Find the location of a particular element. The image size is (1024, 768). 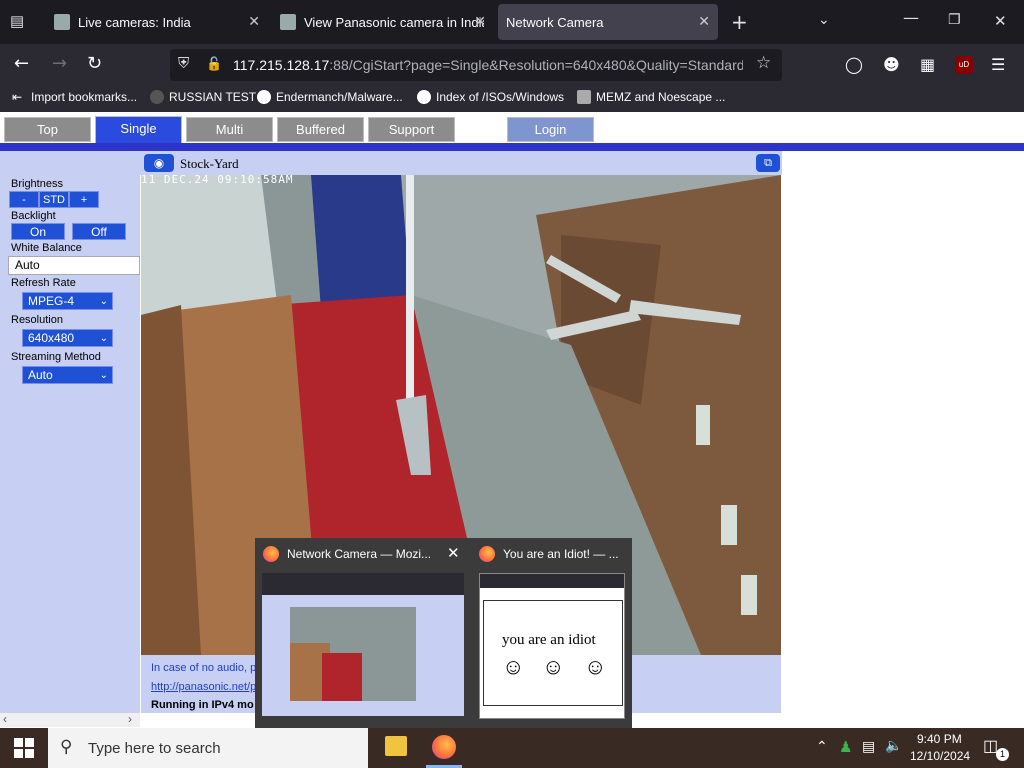

scroll-left-icon: ‹ is located at coordinates (5, 719).